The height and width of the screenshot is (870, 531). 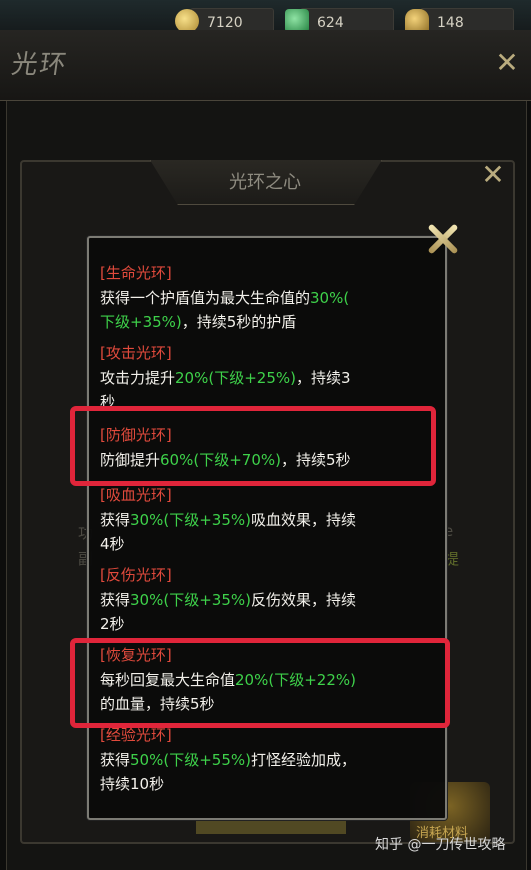 What do you see at coordinates (442, 238) in the screenshot?
I see `popup-close-icon` at bounding box center [442, 238].